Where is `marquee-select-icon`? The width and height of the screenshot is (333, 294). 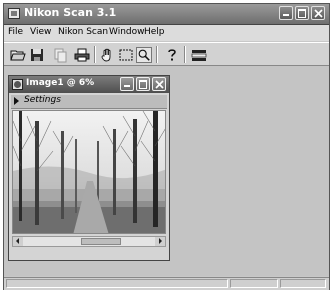 marquee-select-icon is located at coordinates (126, 55).